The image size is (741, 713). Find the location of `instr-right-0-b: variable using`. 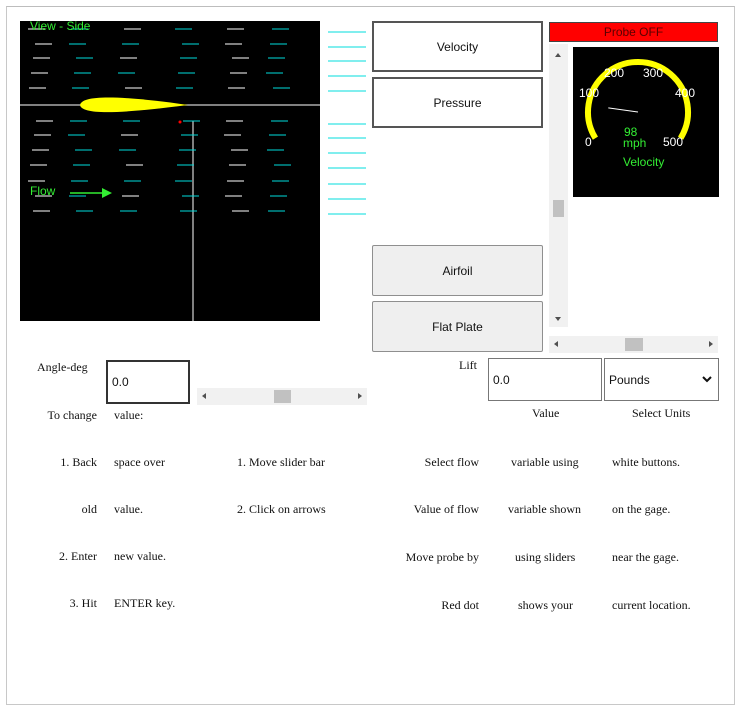

instr-right-0-b: variable using is located at coordinates (545, 462).